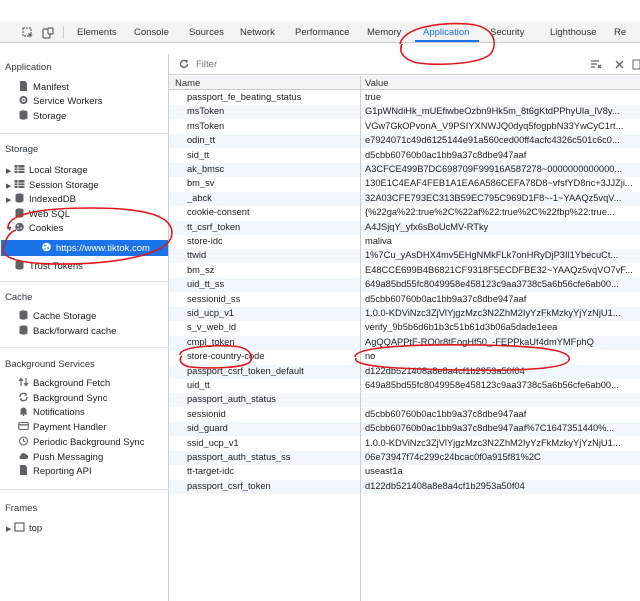  What do you see at coordinates (42, 116) in the screenshot?
I see `sidebar-item-storage: Storage` at bounding box center [42, 116].